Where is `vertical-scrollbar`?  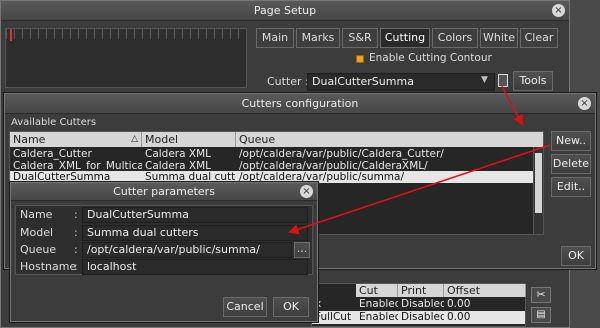
vertical-scrollbar is located at coordinates (538, 190).